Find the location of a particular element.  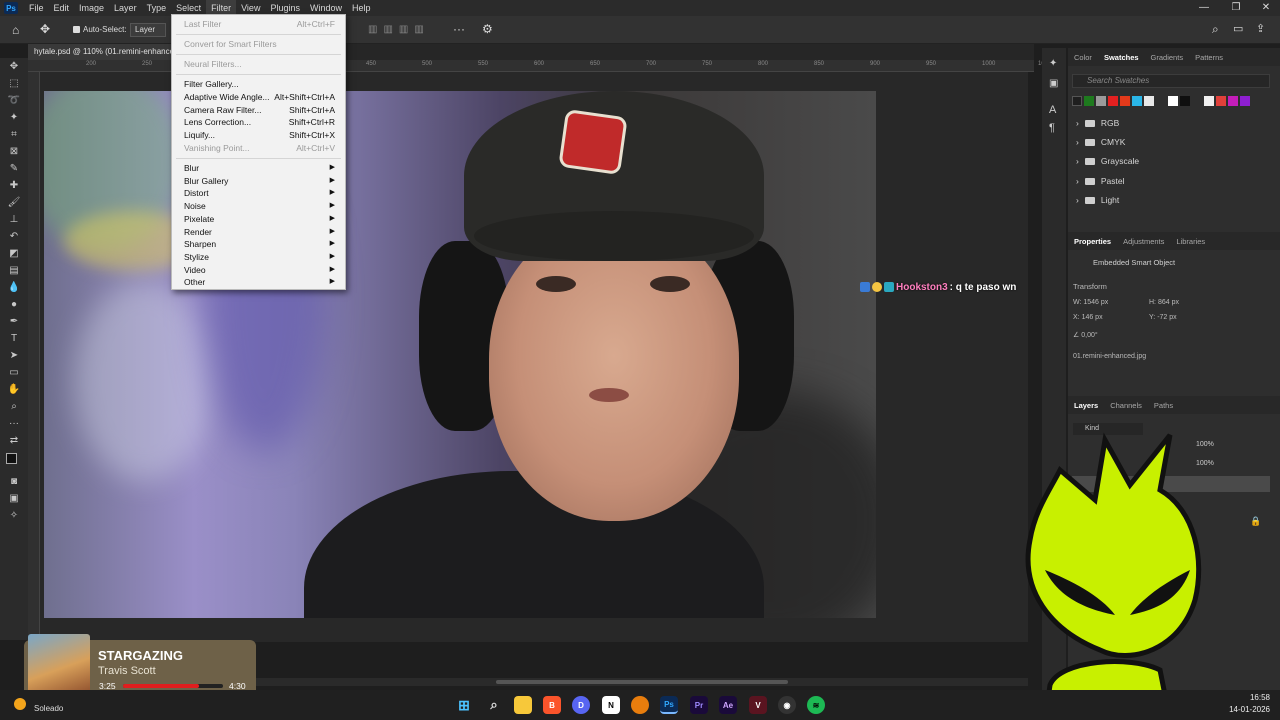

menu-item-sharpen: Sharpen ▶ is located at coordinates (259, 244).